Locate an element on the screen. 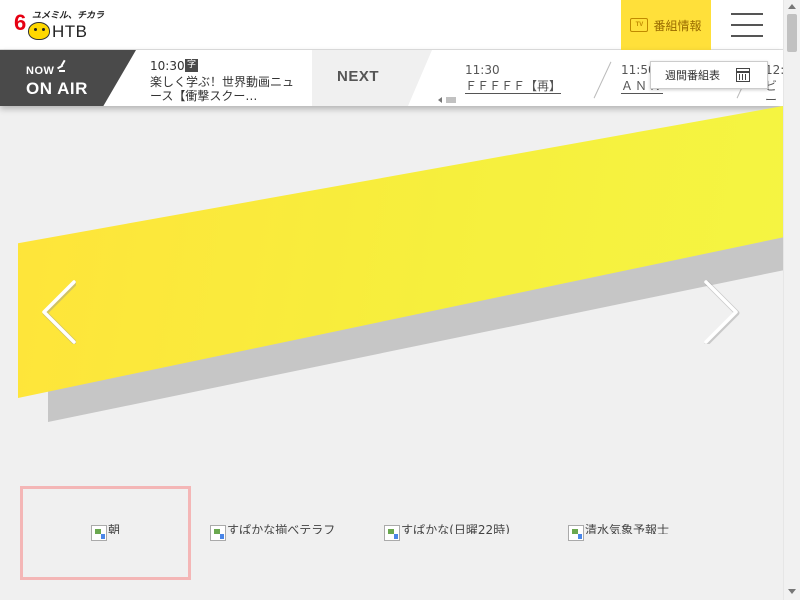  thumb-alt-text: すぱかな(日曜22時) is located at coordinates (455, 529).